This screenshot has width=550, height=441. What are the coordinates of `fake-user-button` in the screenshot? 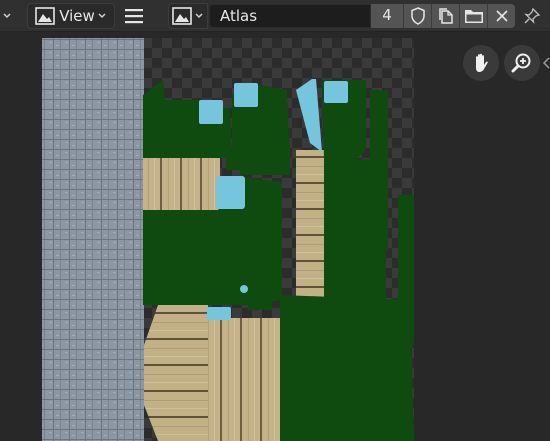 It's located at (417, 16).